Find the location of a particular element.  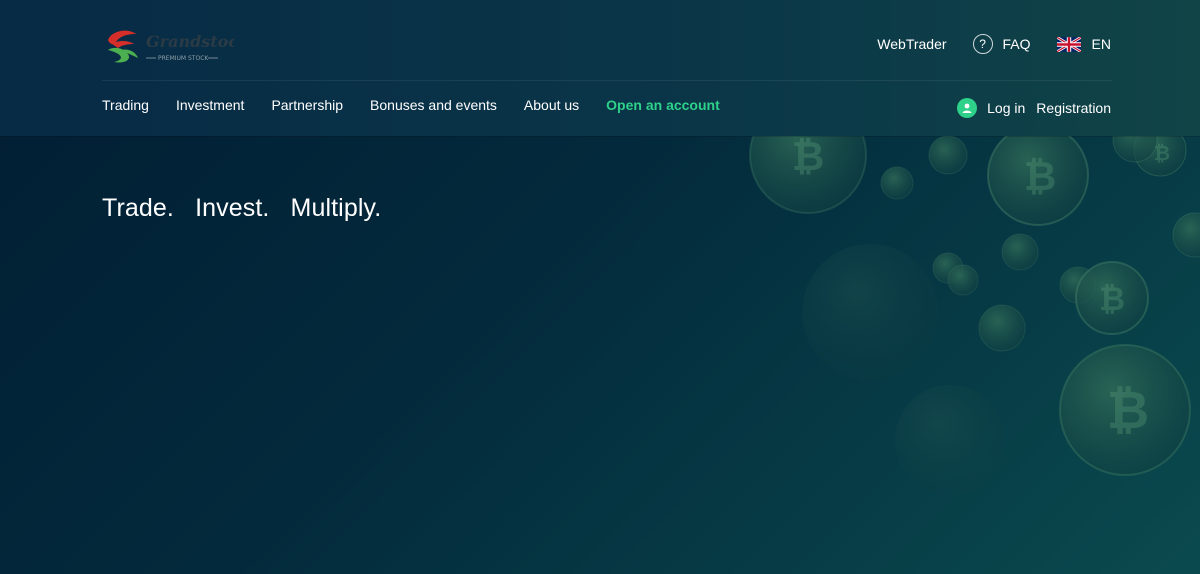

header-divider is located at coordinates (607, 80).